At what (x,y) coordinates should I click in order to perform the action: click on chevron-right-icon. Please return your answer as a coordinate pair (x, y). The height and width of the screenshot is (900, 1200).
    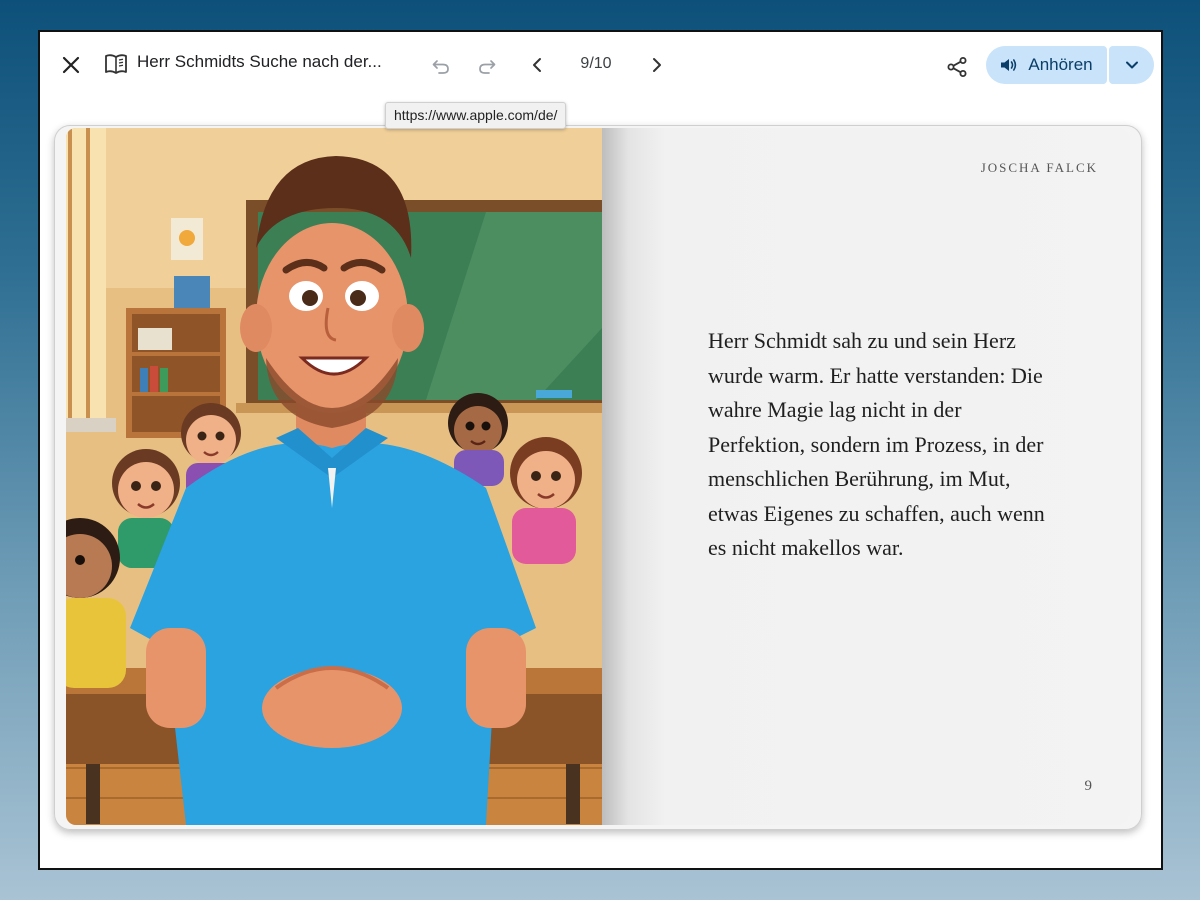
    Looking at the image, I should click on (657, 65).